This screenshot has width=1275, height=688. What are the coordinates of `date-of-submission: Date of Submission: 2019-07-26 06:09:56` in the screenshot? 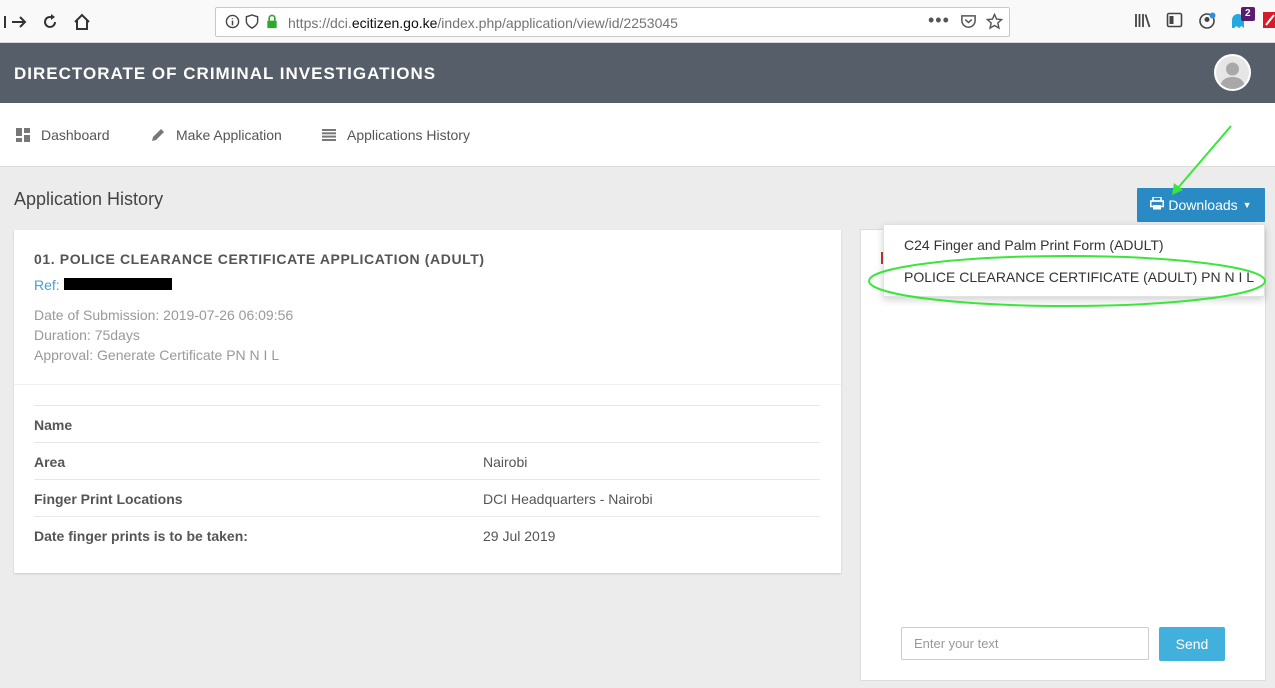 It's located at (164, 315).